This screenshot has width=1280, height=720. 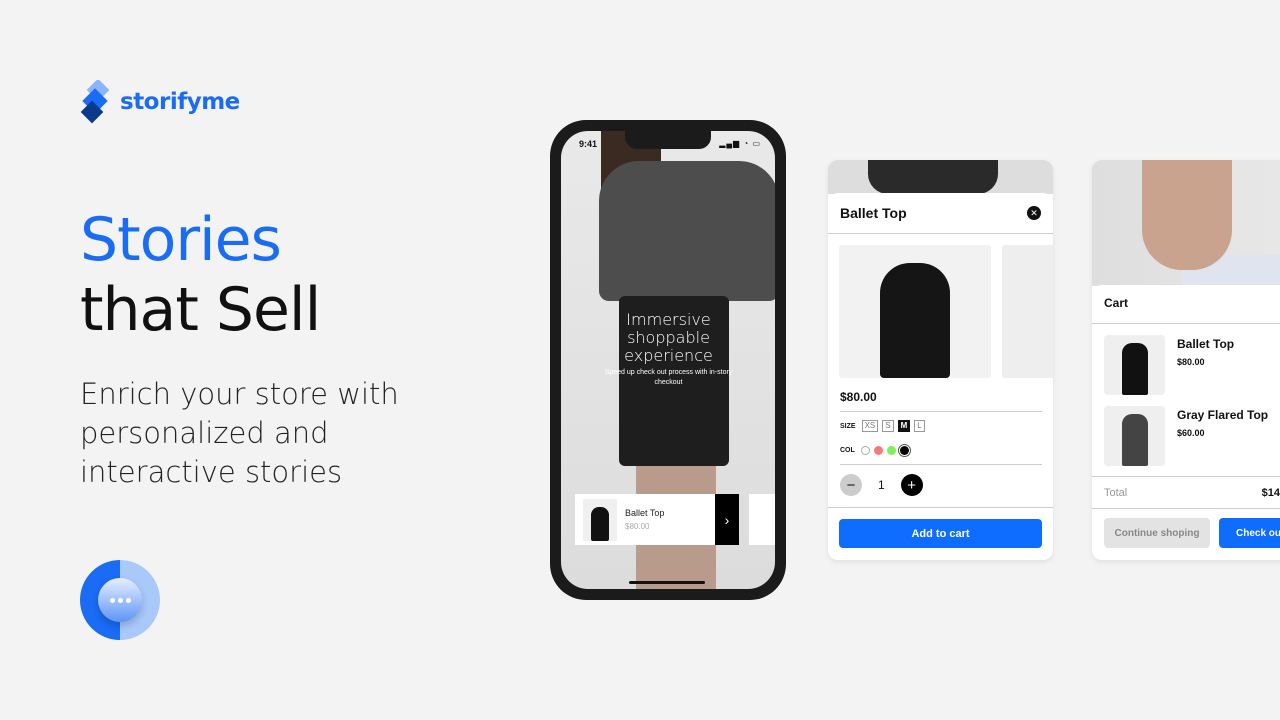 What do you see at coordinates (95, 102) in the screenshot?
I see `storifyme-logo-icon` at bounding box center [95, 102].